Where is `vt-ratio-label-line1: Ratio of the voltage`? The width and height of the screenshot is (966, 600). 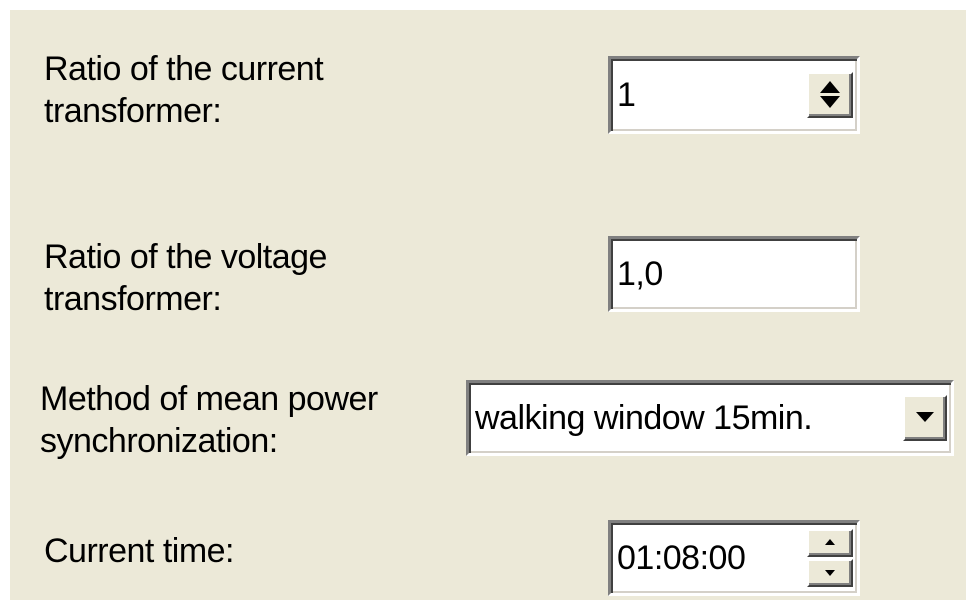
vt-ratio-label-line1: Ratio of the voltage is located at coordinates (185, 257).